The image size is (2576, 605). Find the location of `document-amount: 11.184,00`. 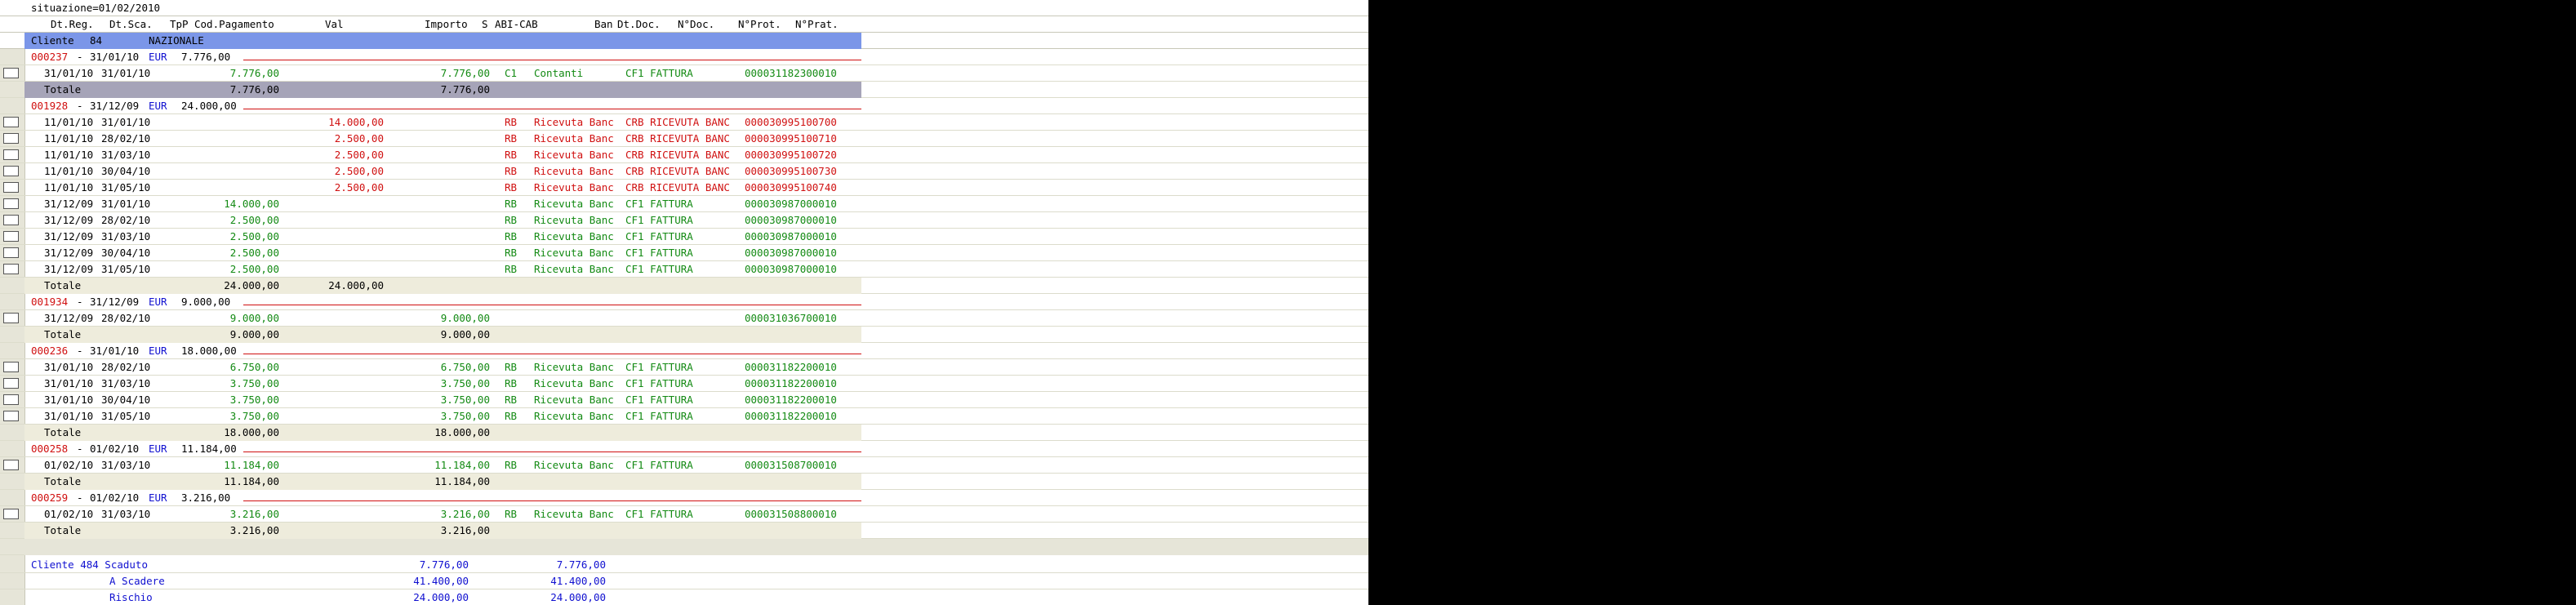

document-amount: 11.184,00 is located at coordinates (209, 449).